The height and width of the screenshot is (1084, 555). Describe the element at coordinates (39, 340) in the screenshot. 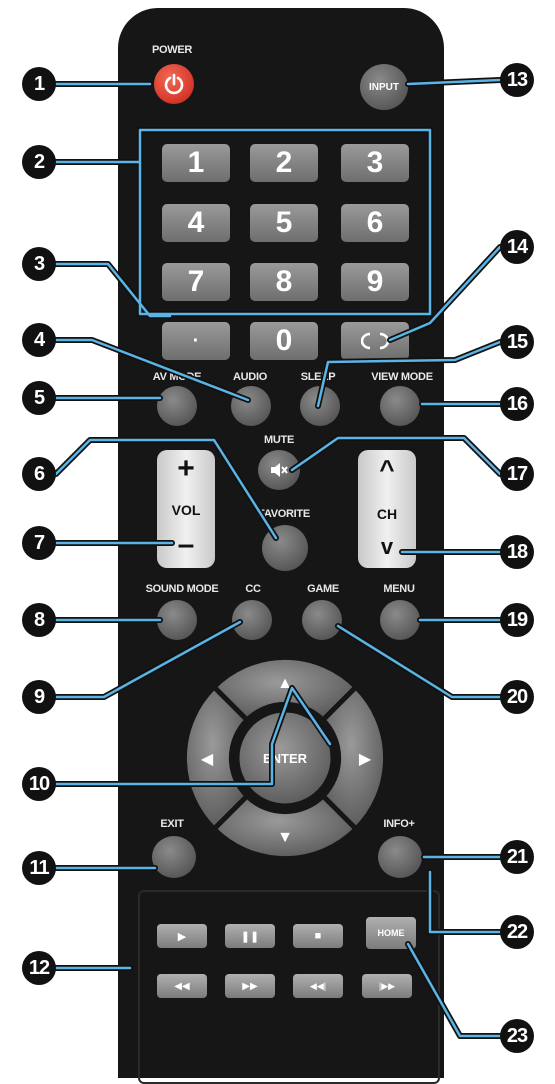

I see `callout-4: 4` at that location.